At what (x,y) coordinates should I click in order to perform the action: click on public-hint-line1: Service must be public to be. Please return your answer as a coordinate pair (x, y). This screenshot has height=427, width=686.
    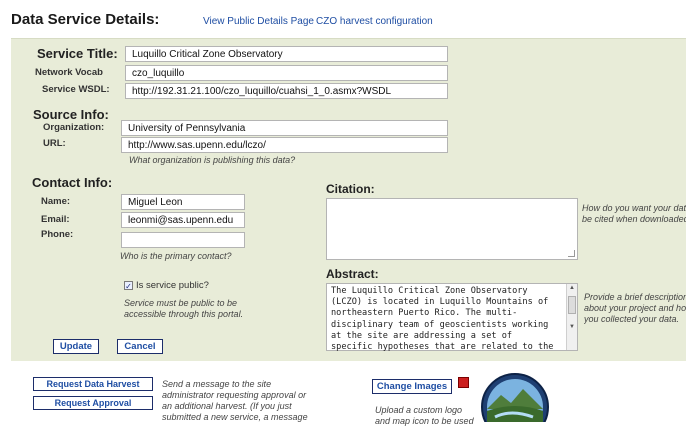
    Looking at the image, I should click on (181, 303).